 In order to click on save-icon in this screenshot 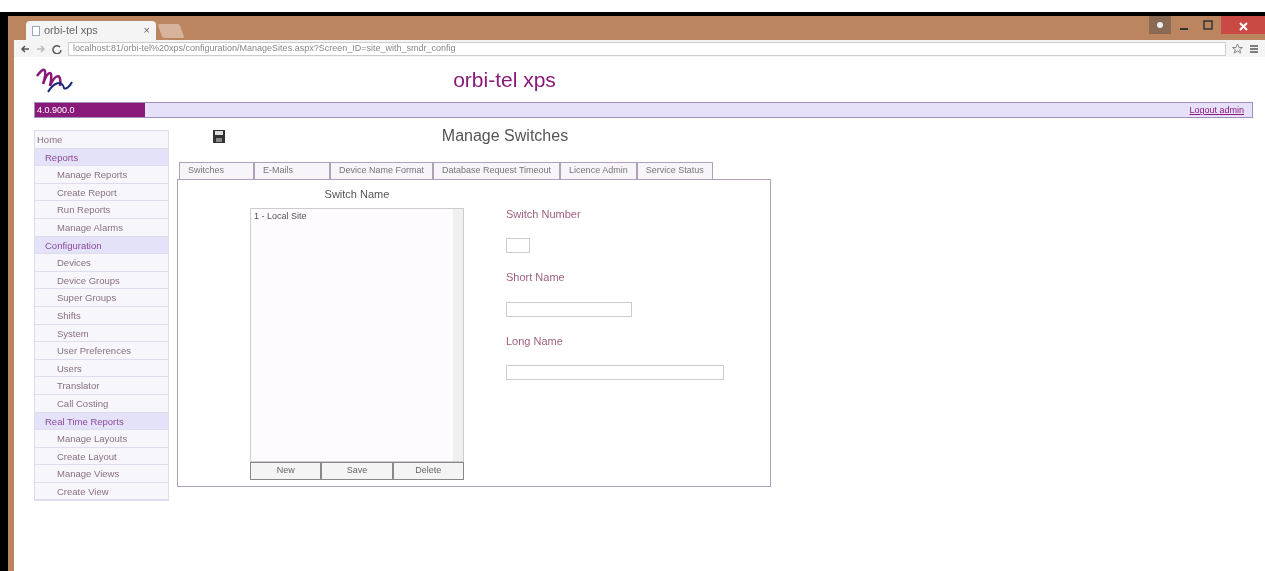, I will do `click(219, 136)`.